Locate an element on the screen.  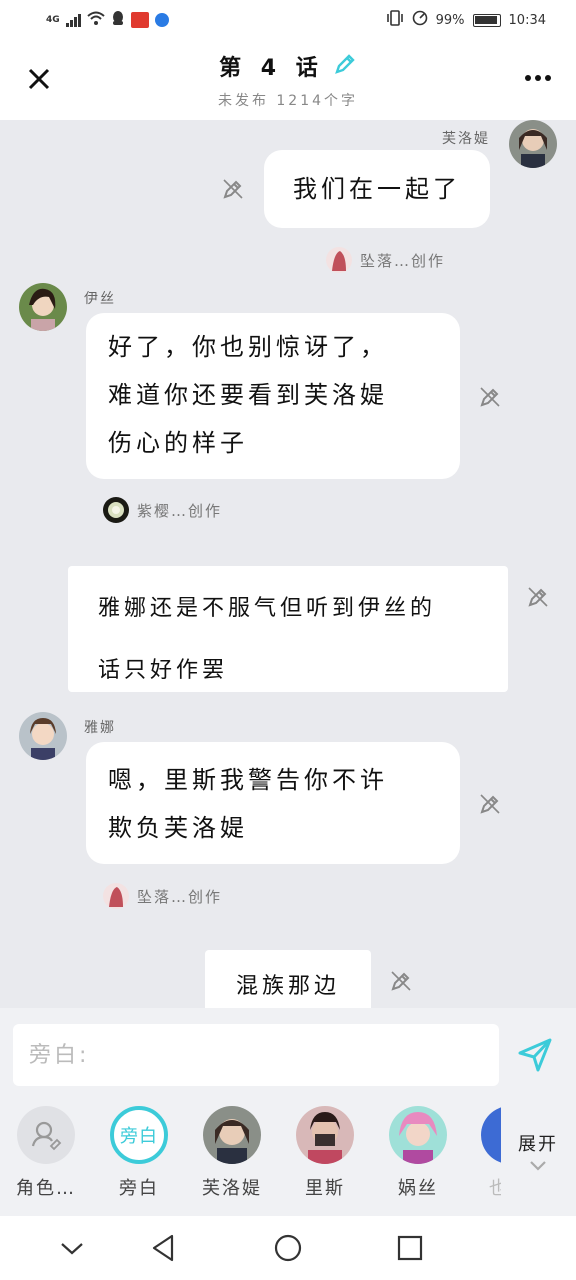
role-character: 芙洛媞 is located at coordinates (232, 1153).